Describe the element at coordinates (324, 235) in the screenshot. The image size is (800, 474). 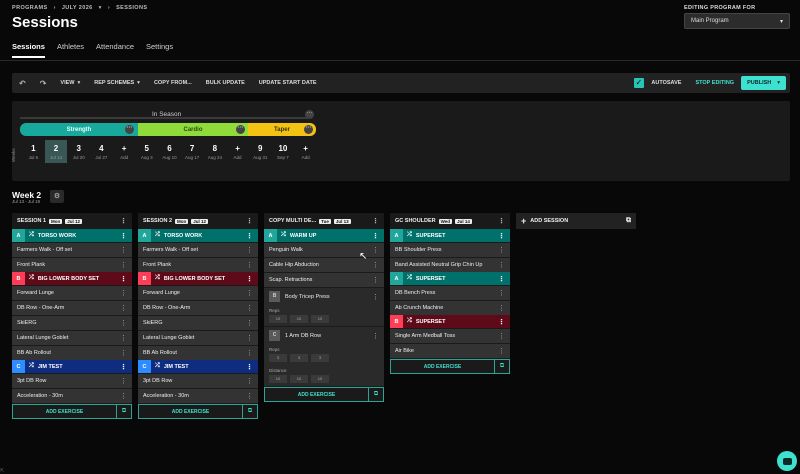
I see `exercise-group-header: A ⤮ WARM UP ⋮` at that location.